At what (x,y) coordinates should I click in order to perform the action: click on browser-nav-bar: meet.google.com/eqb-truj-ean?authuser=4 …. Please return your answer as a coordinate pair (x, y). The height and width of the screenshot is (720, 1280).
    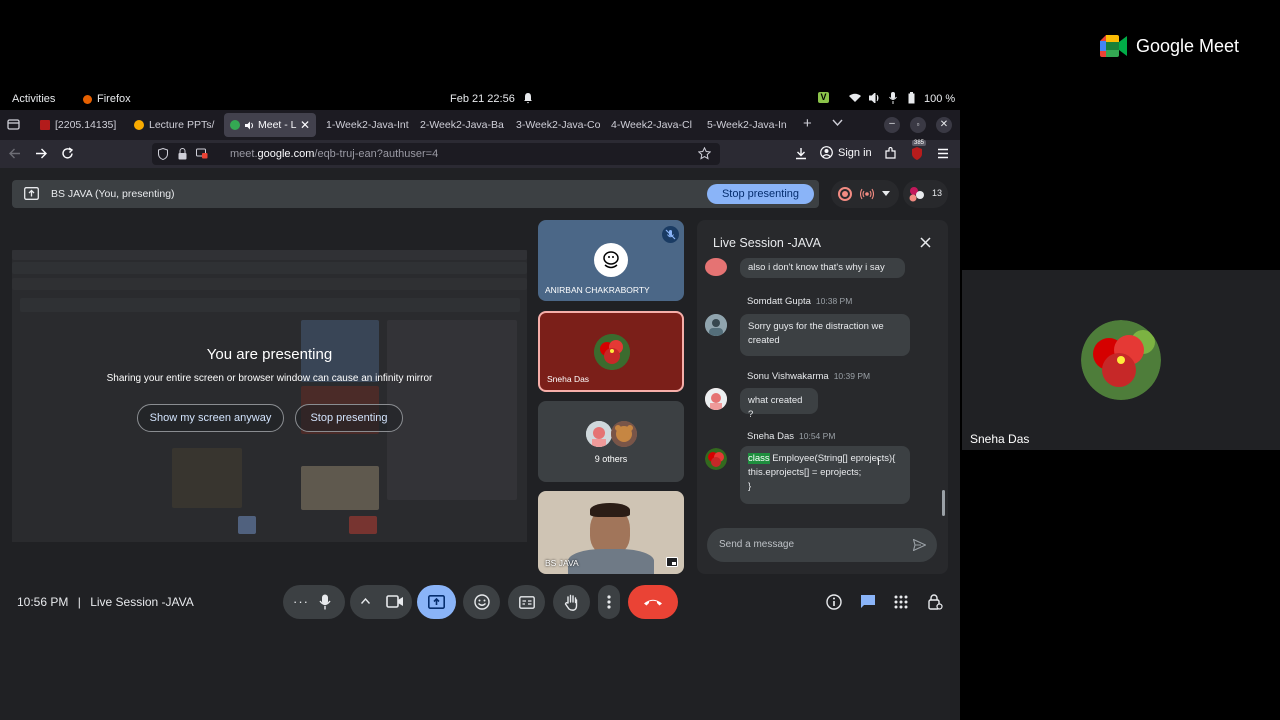
    Looking at the image, I should click on (480, 154).